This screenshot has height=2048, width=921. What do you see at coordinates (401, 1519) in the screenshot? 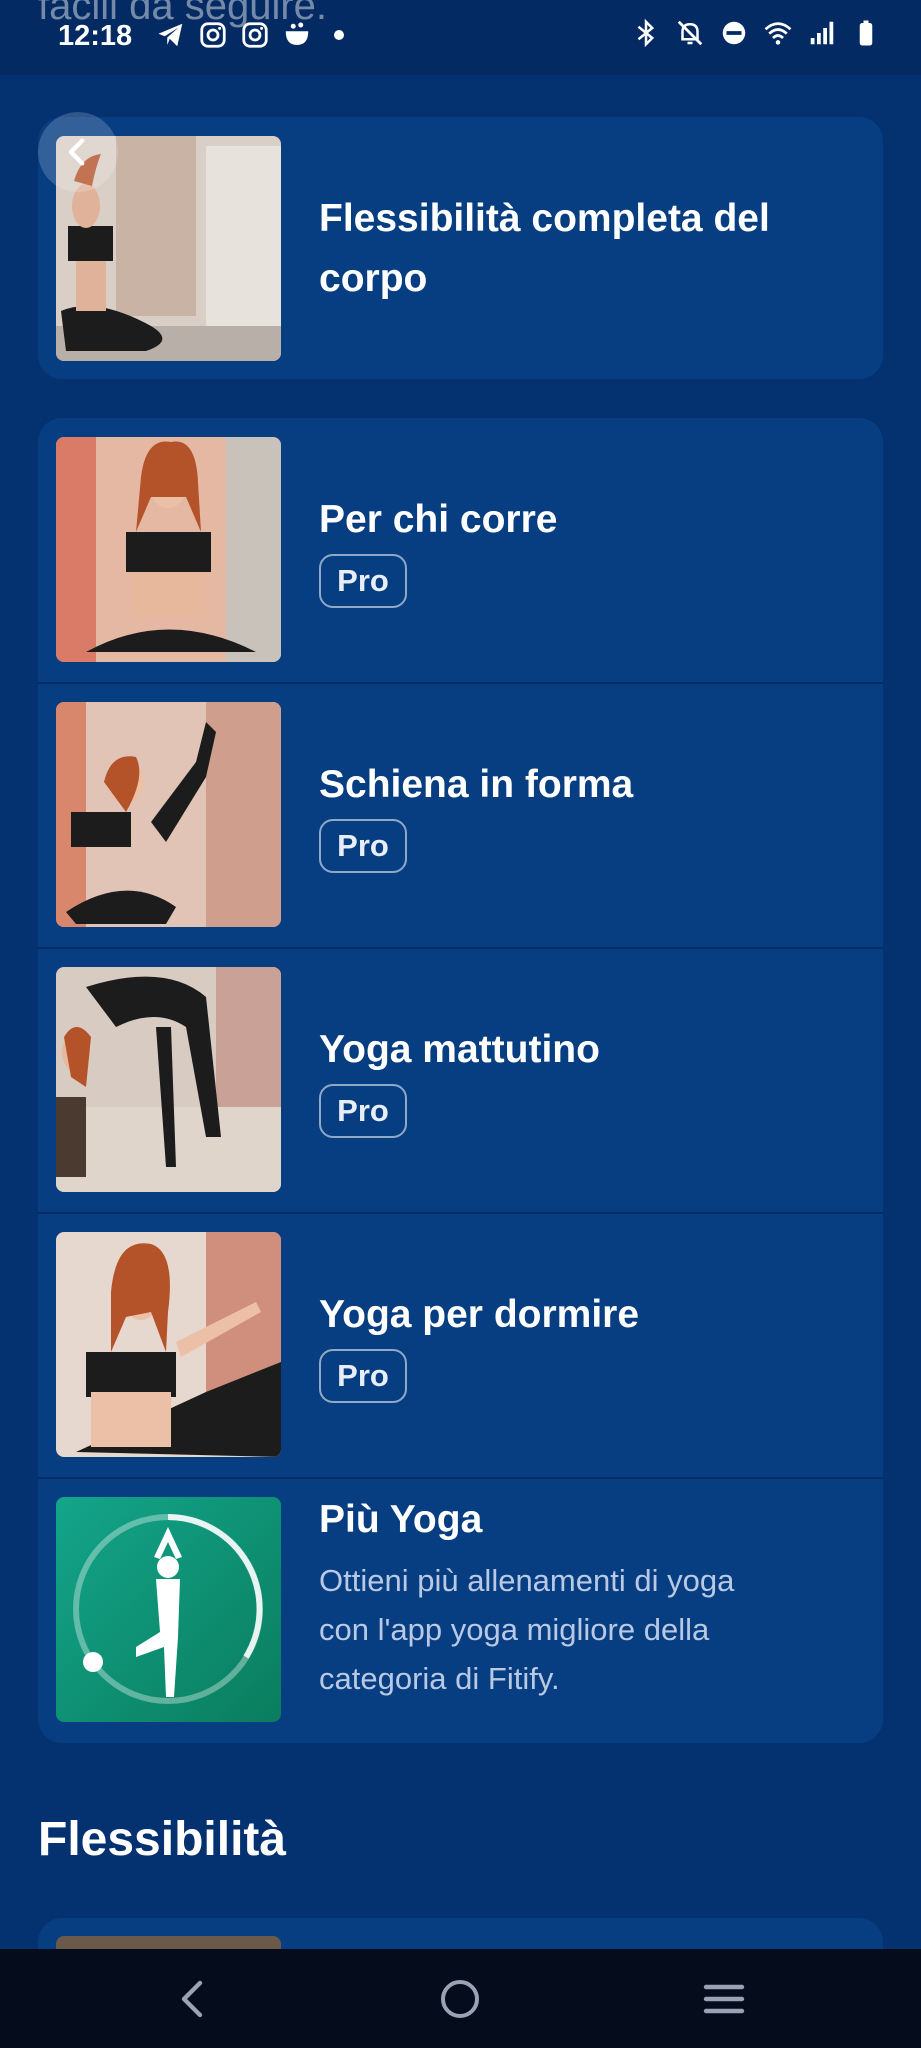
I see `promo-title: Più Yoga` at bounding box center [401, 1519].